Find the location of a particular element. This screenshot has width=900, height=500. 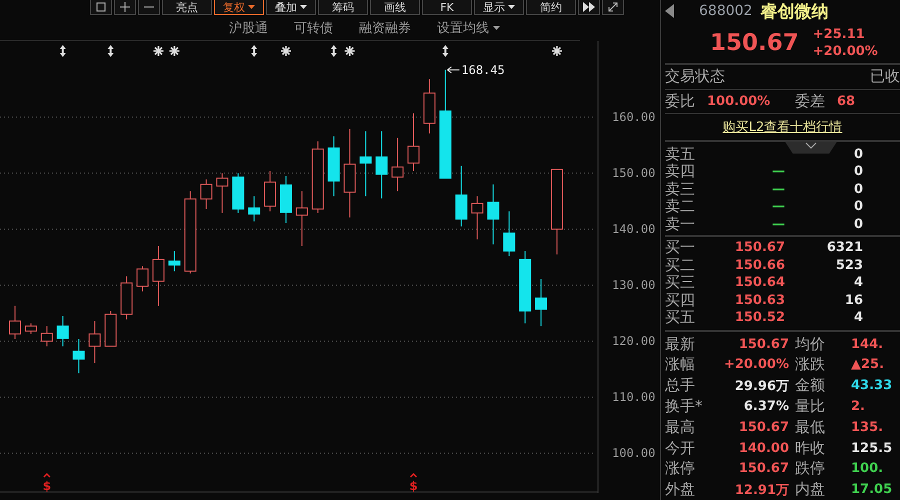

toolbar-button: 显示 is located at coordinates (499, 7).